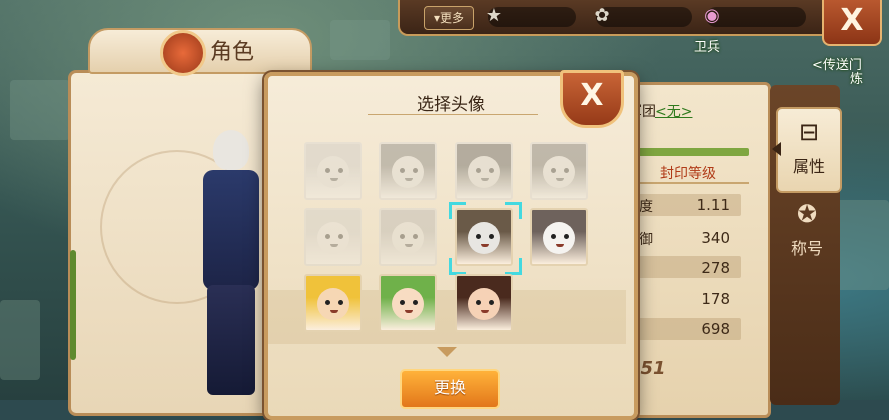  What do you see at coordinates (449, 18) in the screenshot?
I see `more-button: ▾更多` at bounding box center [449, 18].